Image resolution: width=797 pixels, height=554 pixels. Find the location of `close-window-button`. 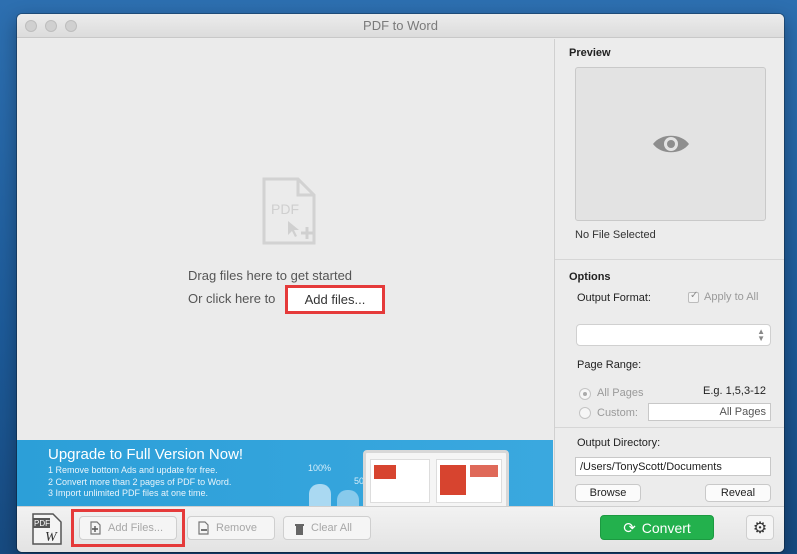

close-window-button is located at coordinates (31, 26).